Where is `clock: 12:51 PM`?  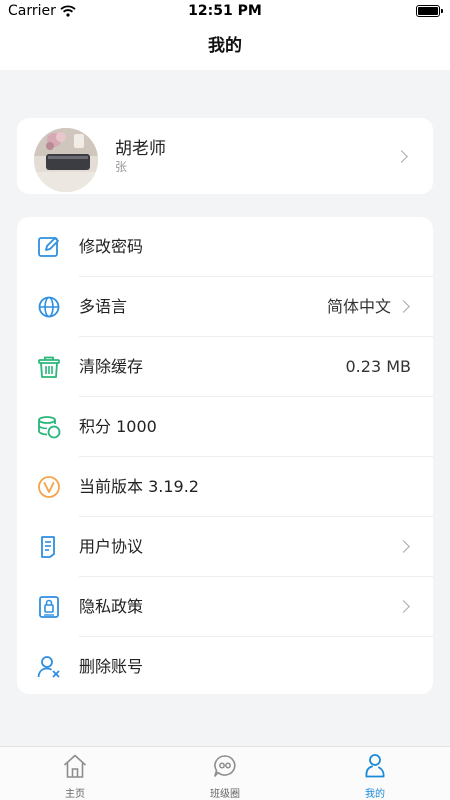
clock: 12:51 PM is located at coordinates (225, 11).